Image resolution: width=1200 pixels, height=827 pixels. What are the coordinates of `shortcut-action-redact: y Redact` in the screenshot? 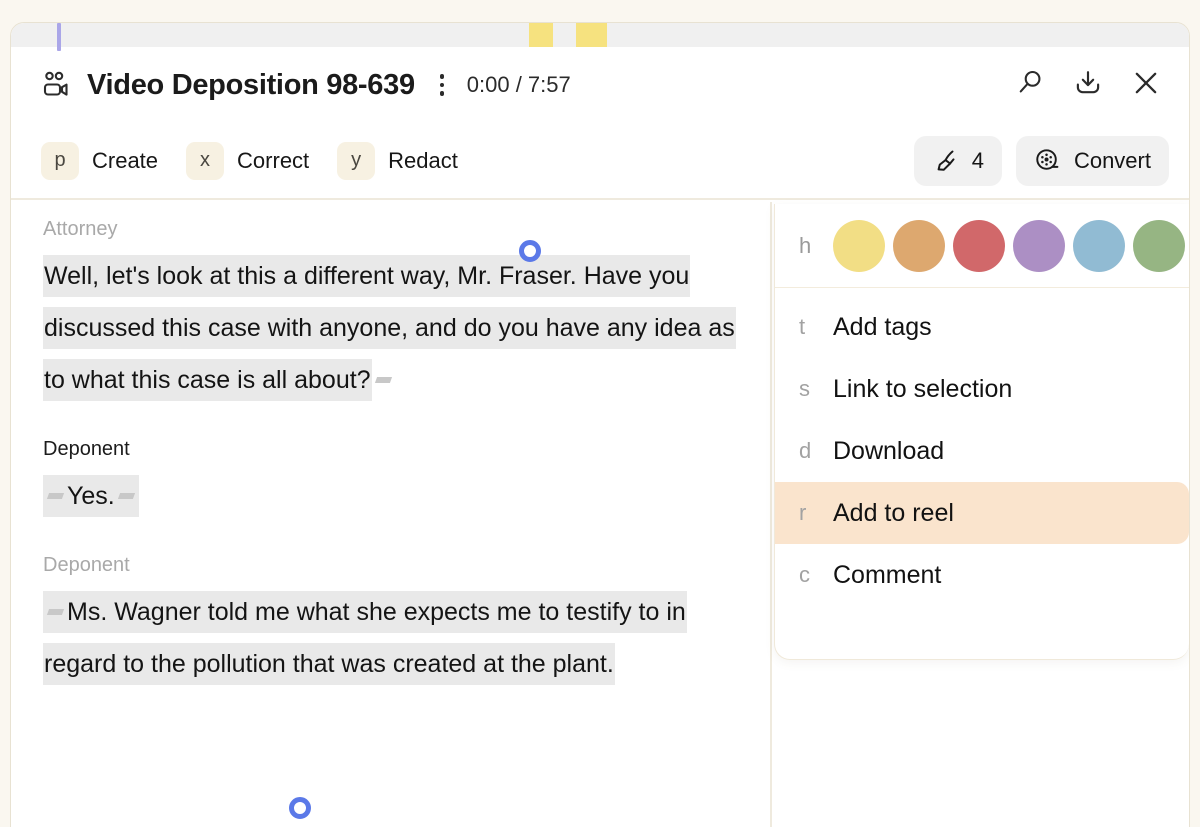 It's located at (397, 160).